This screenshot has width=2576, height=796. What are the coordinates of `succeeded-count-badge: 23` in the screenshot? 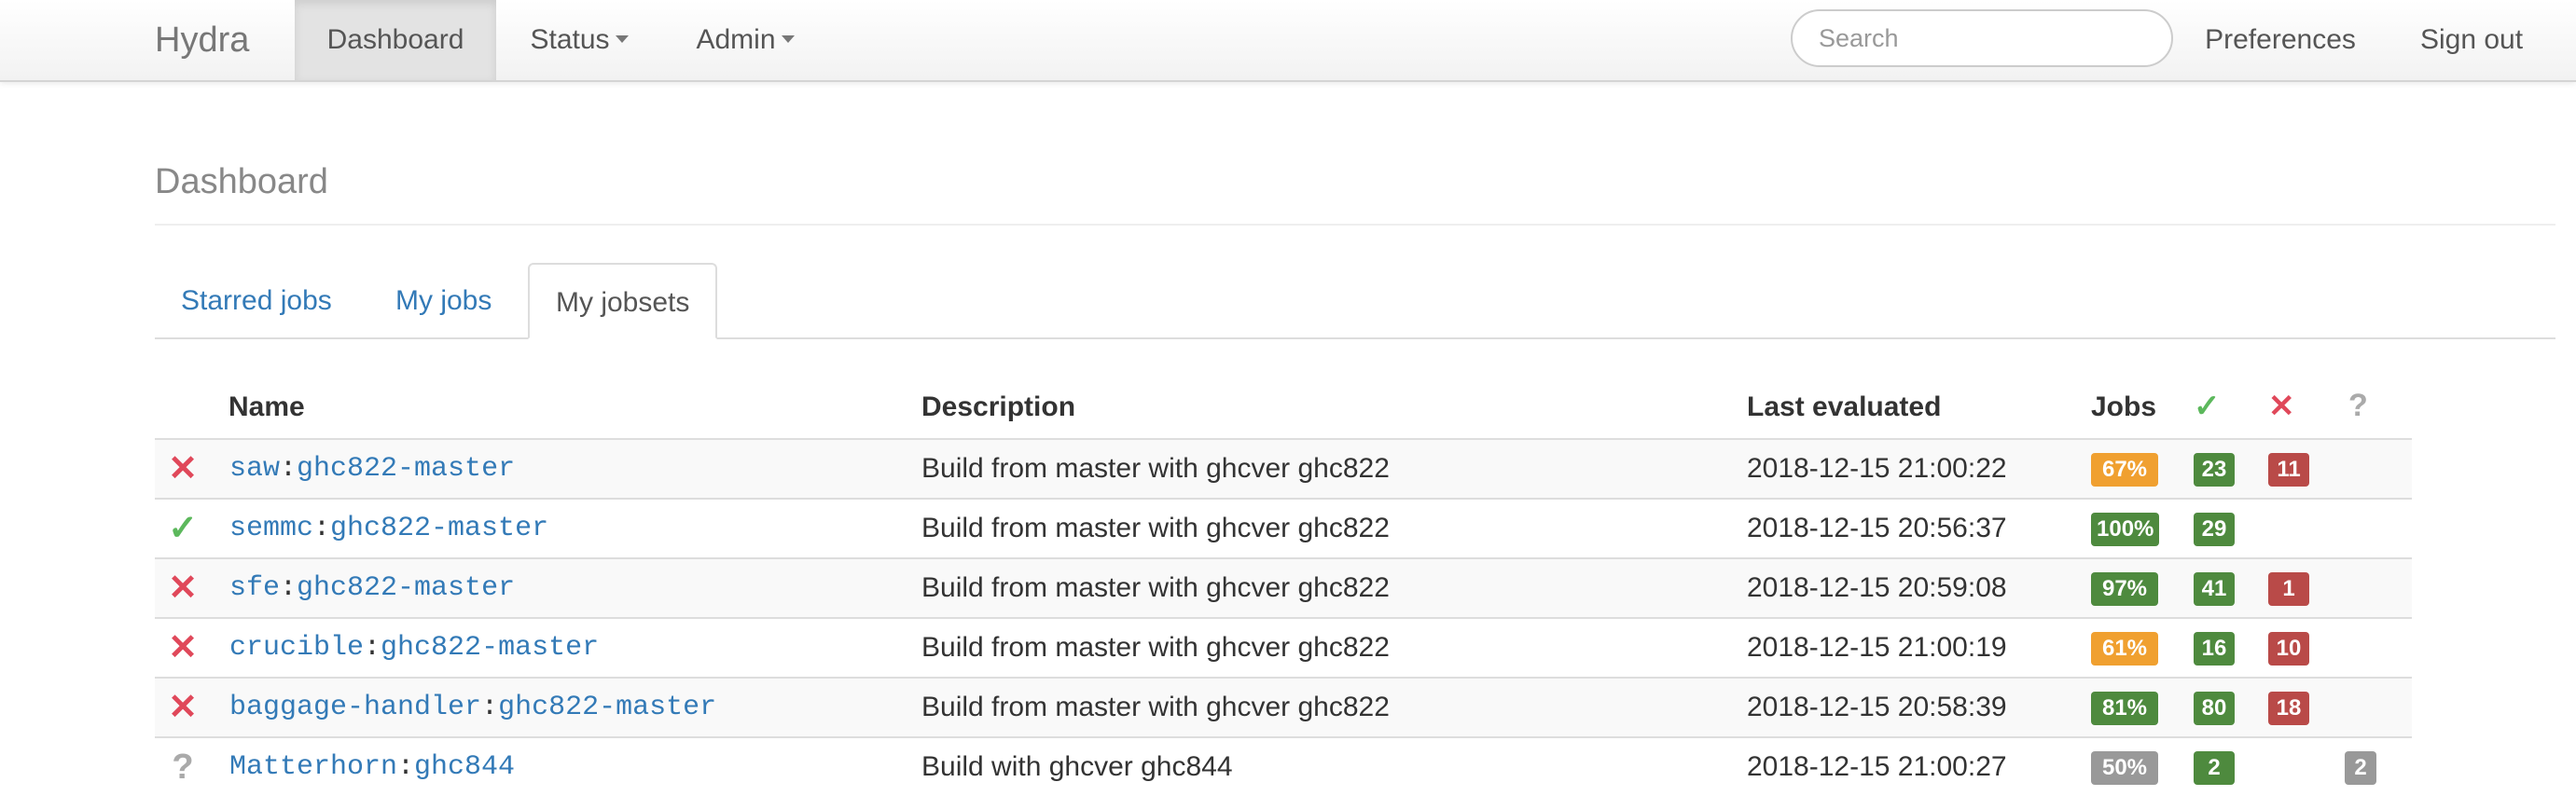 It's located at (2214, 470).